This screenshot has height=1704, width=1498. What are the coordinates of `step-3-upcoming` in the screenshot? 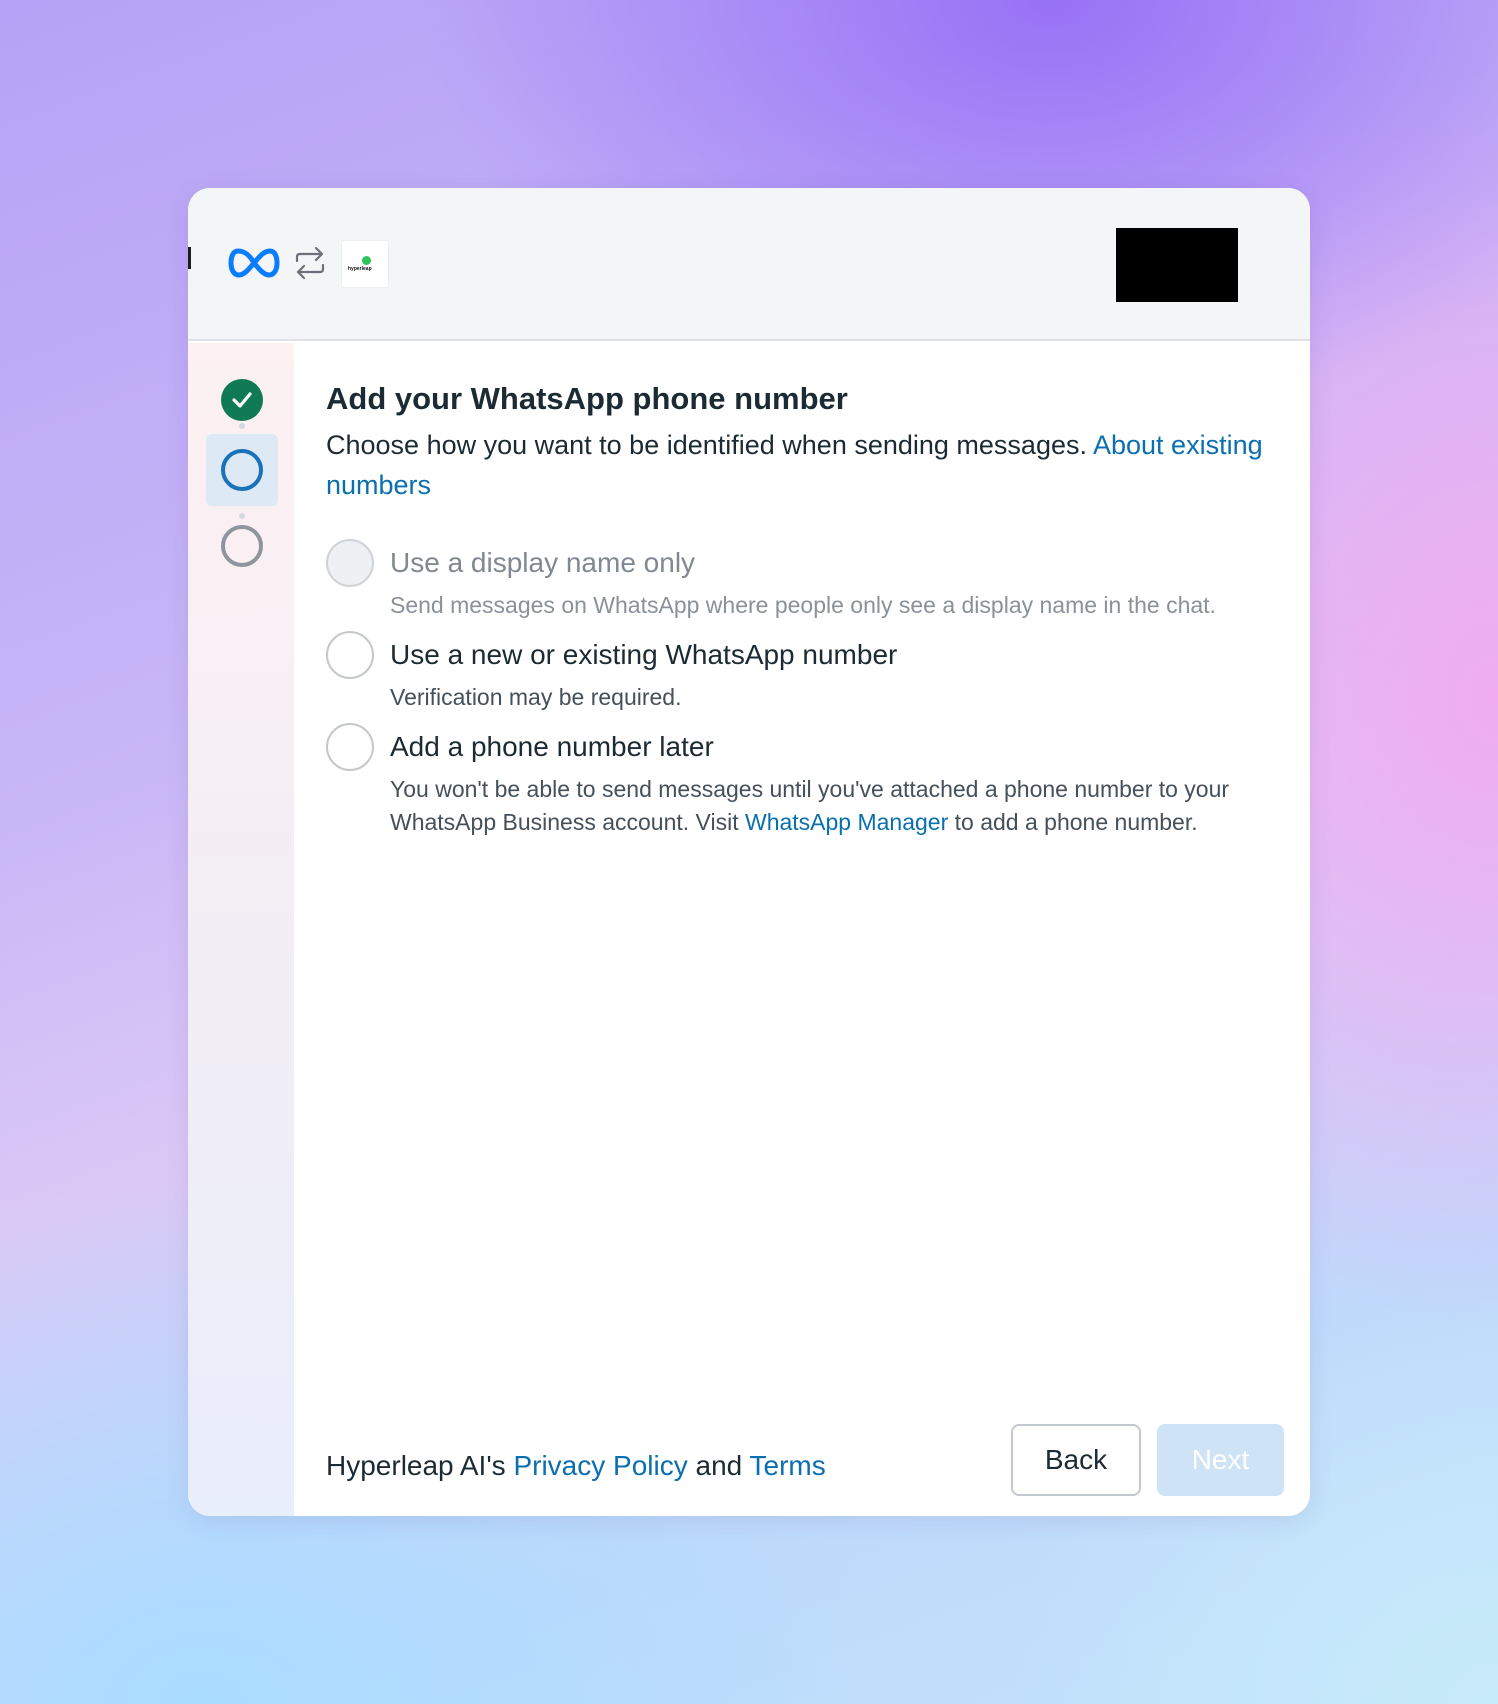 It's located at (242, 546).